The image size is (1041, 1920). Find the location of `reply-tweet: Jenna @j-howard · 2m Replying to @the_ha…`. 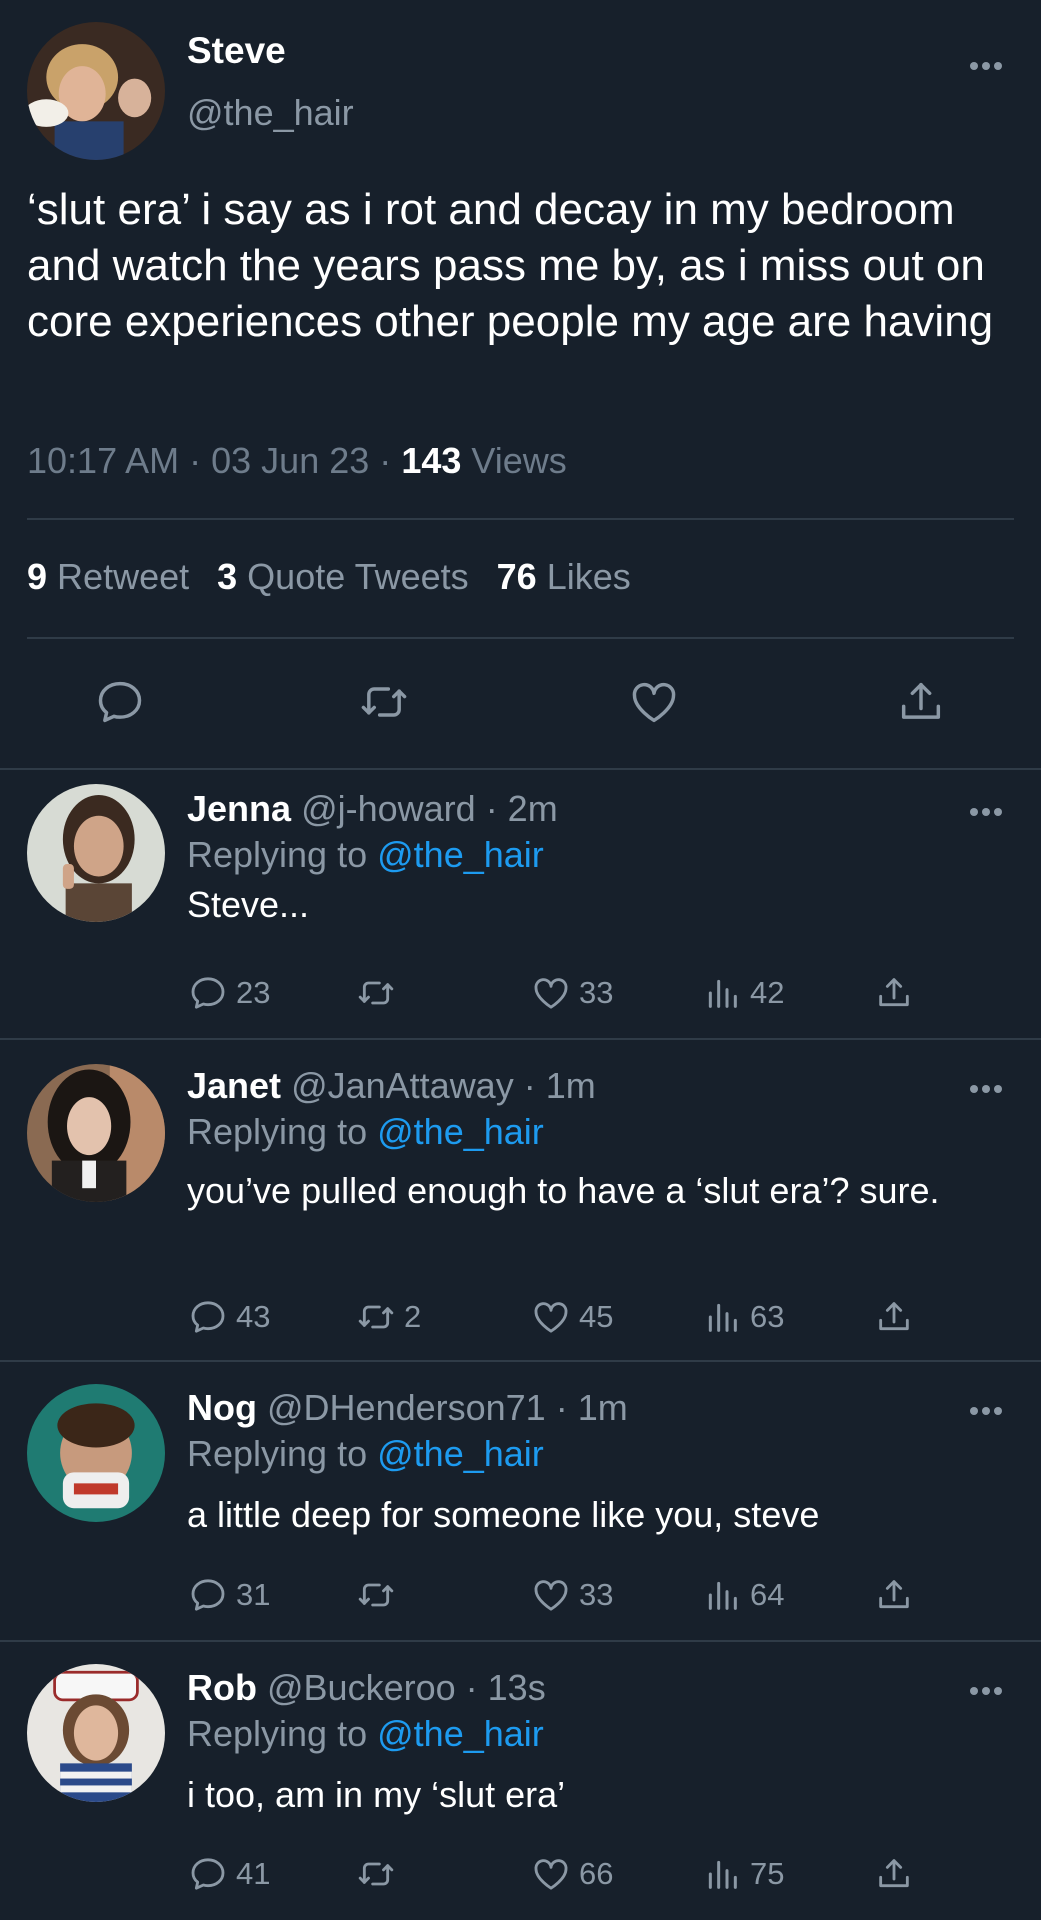

reply-tweet: Jenna @j-howard · 2m Replying to @the_ha… is located at coordinates (520, 904).